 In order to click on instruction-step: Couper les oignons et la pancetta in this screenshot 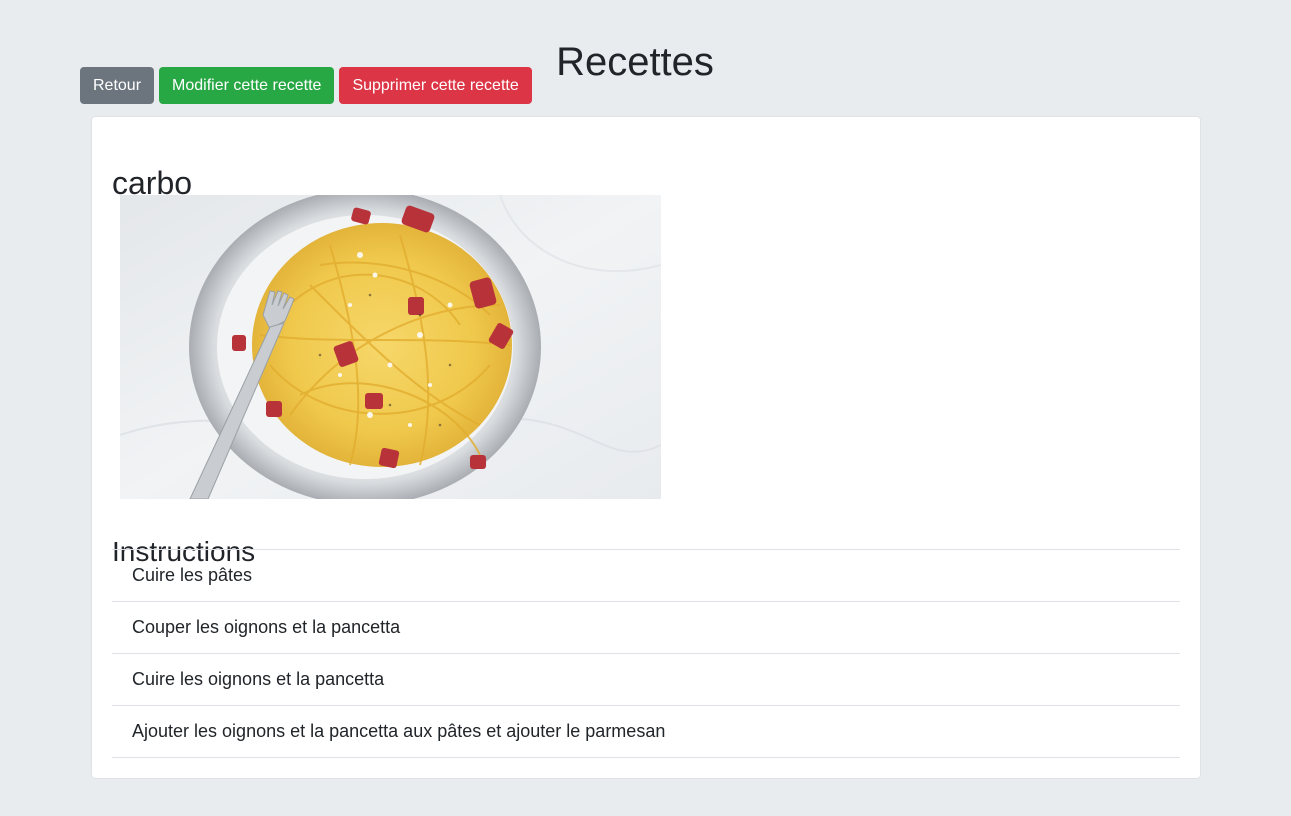, I will do `click(646, 628)`.